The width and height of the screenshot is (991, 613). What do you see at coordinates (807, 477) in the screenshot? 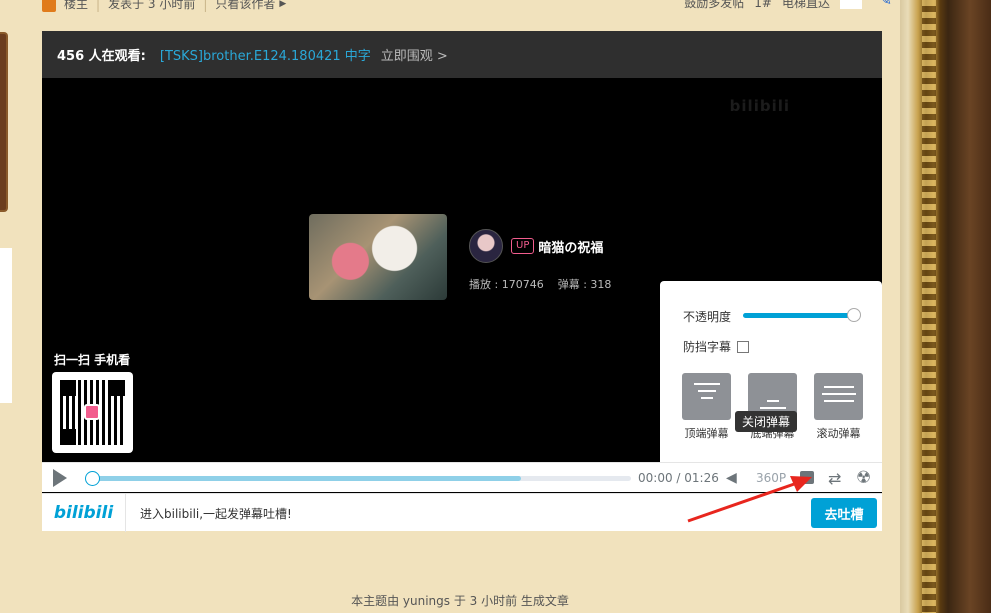
I see `danmaku-toggle-icon` at bounding box center [807, 477].